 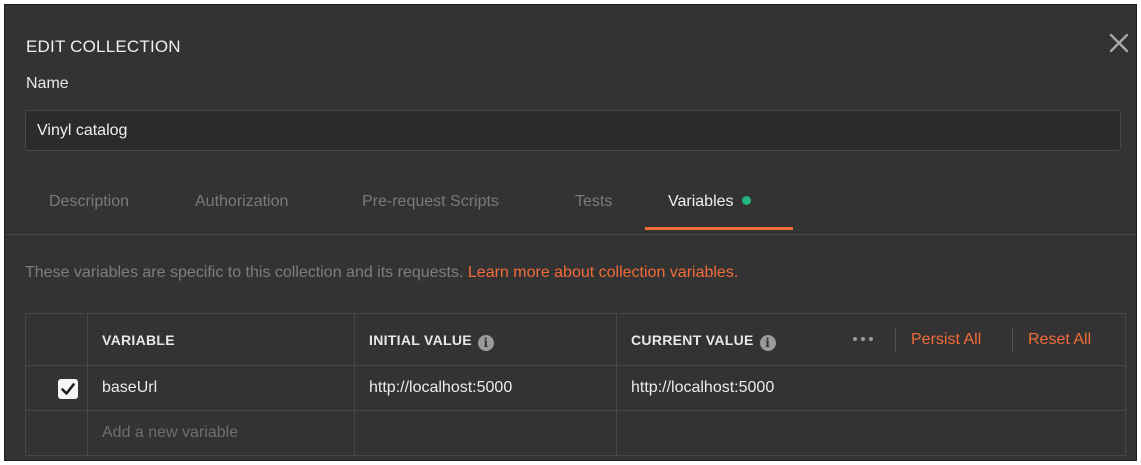 I want to click on tab-variables: Variables, so click(x=709, y=202).